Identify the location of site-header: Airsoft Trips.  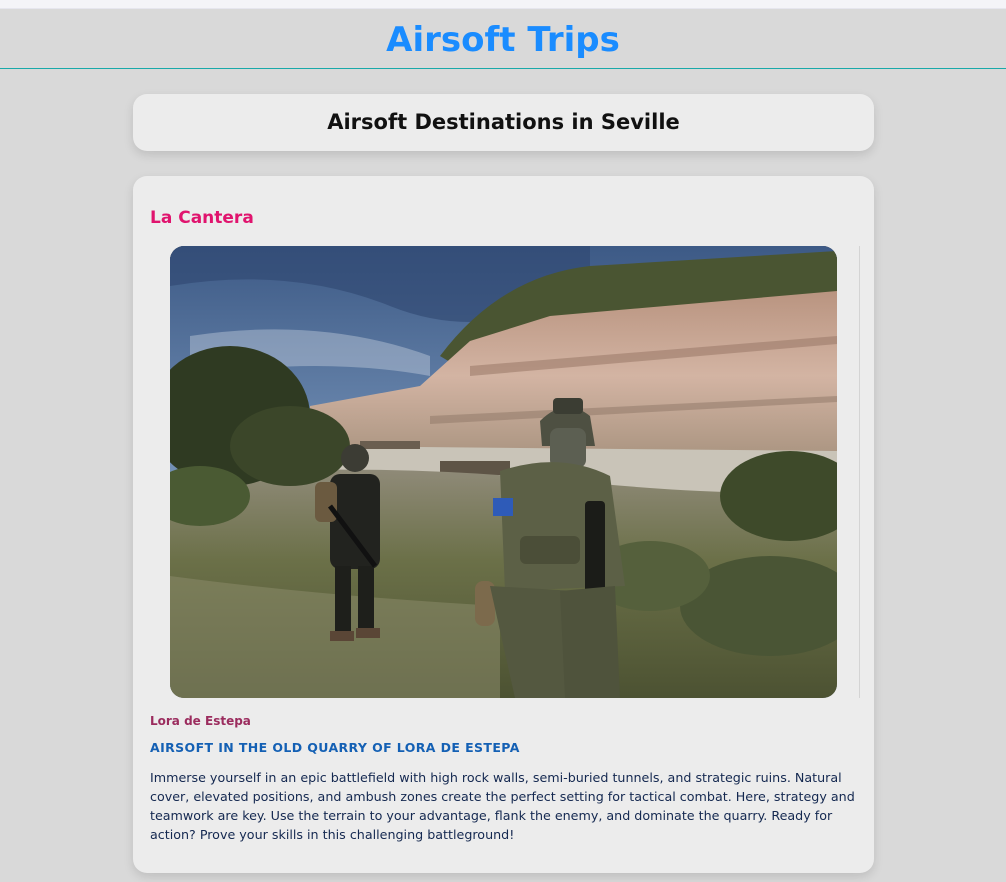
(503, 39).